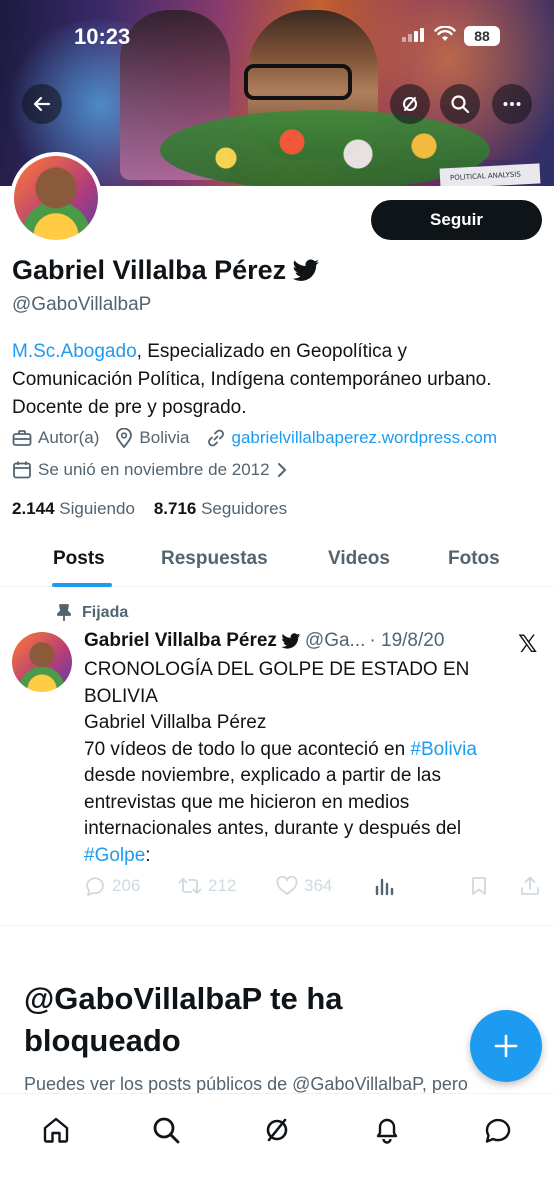  I want to click on nav-grok, so click(277, 1130).